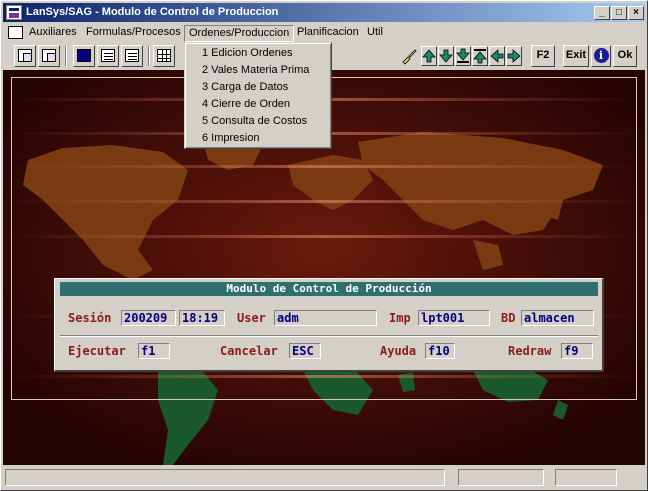  I want to click on exit-button: Exit, so click(576, 56).